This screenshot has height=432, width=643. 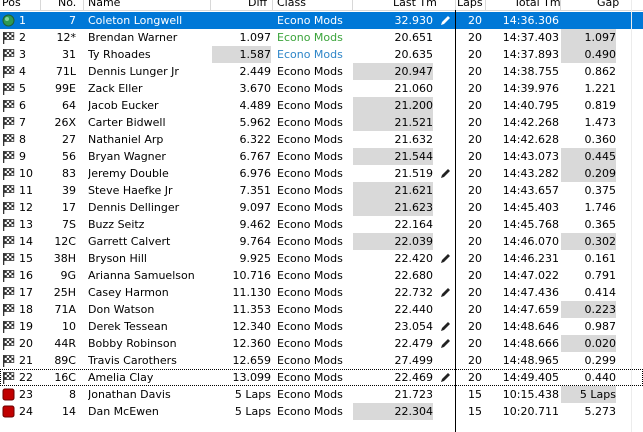 I want to click on car-number-cell: 31, so click(x=69, y=54).